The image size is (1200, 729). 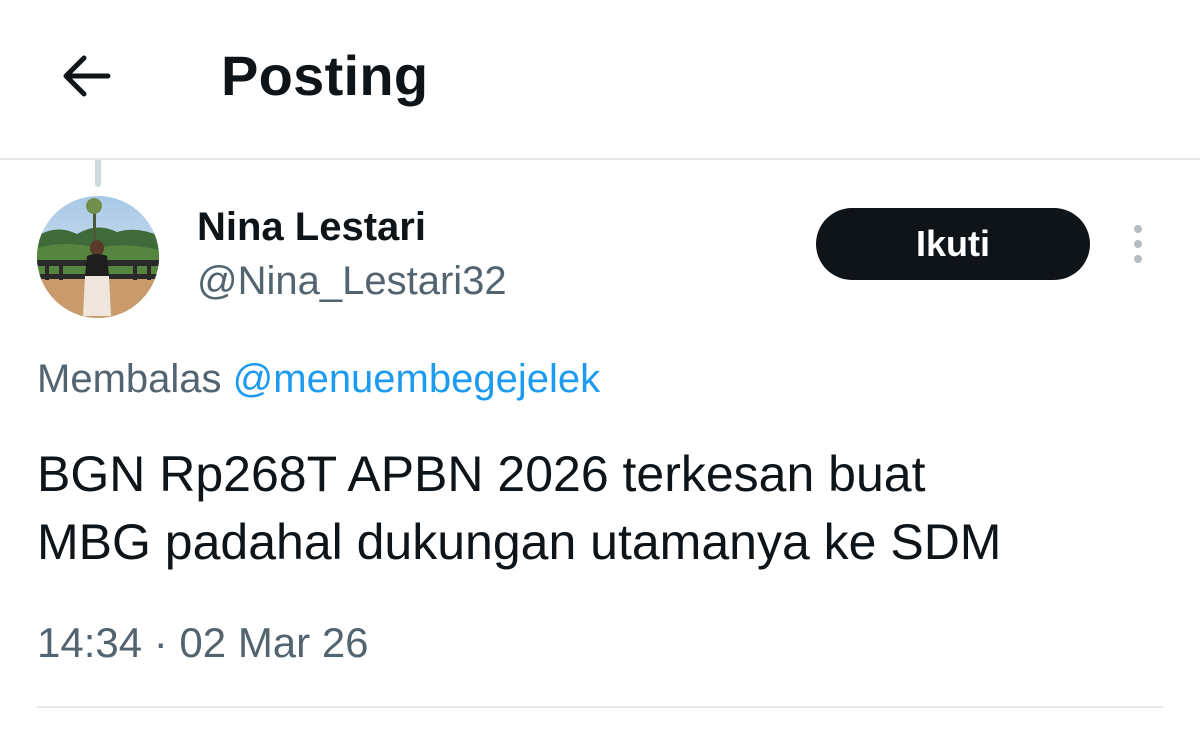 I want to click on reply-mention-link: @menuembegejelek, so click(x=416, y=379).